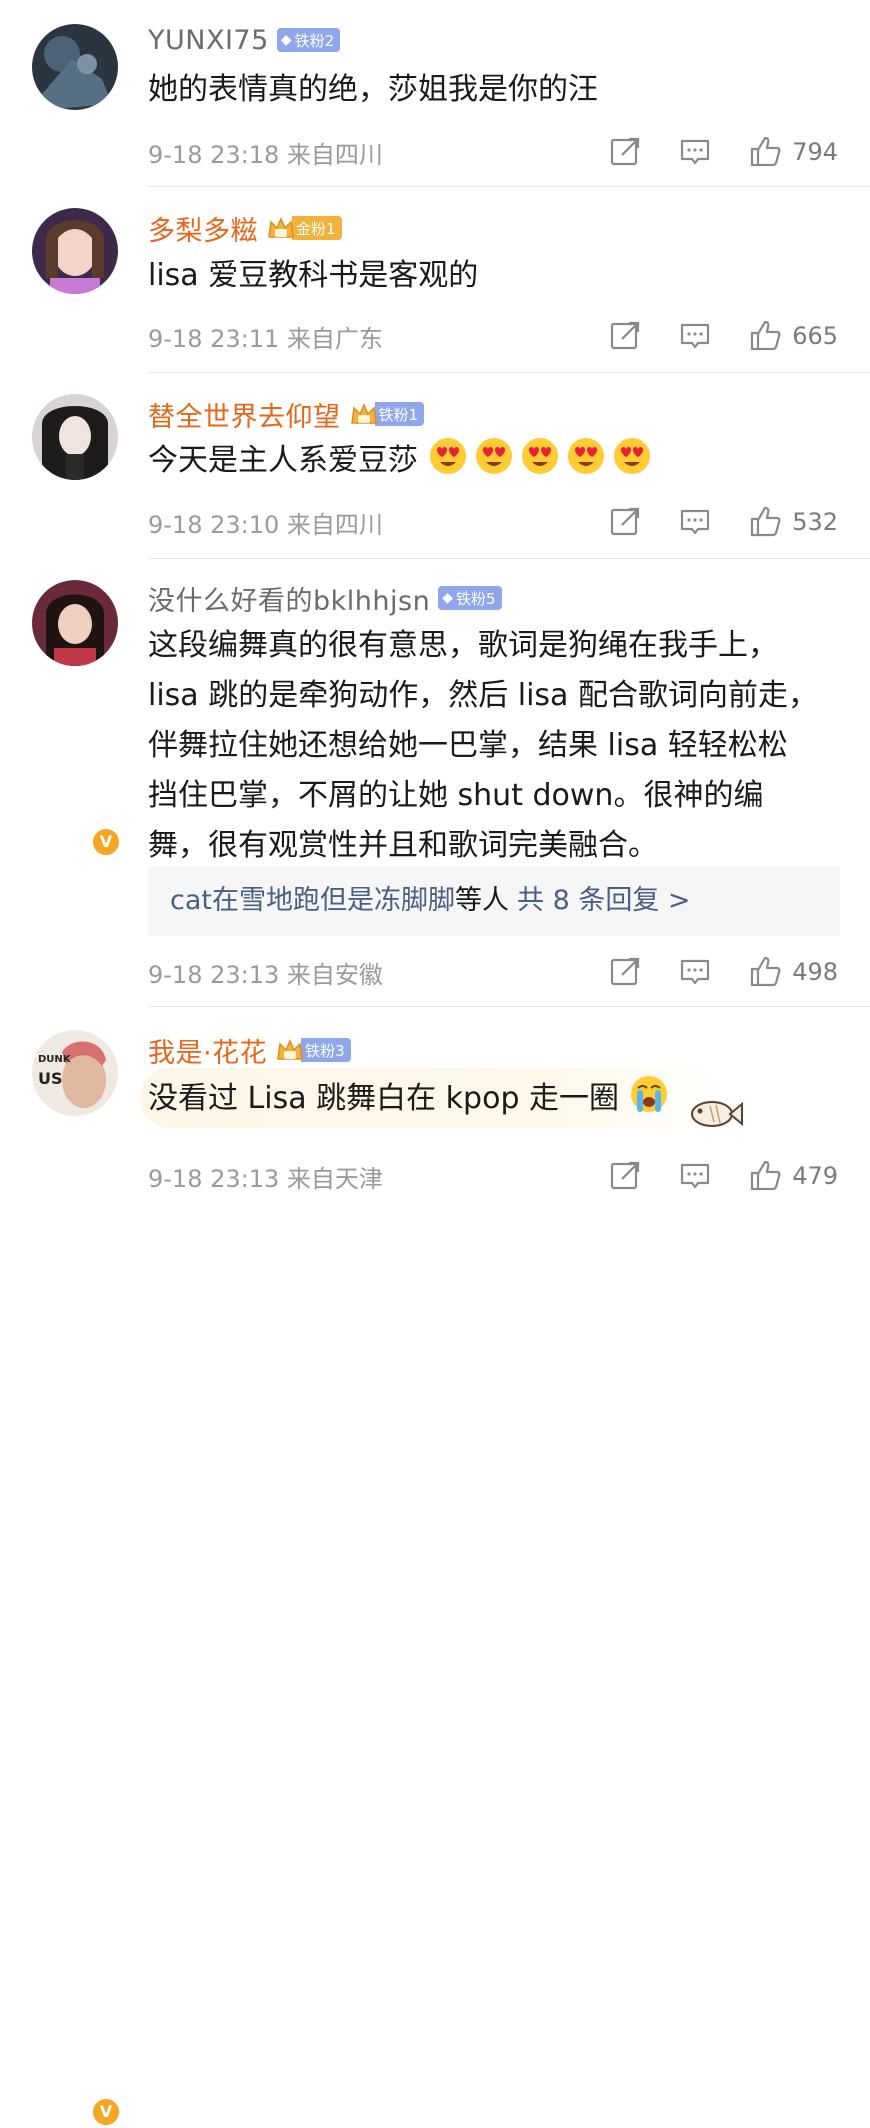 The height and width of the screenshot is (2128, 870). What do you see at coordinates (313, 275) in the screenshot?
I see `comment-text: lisa 爱豆教科书是客观的` at bounding box center [313, 275].